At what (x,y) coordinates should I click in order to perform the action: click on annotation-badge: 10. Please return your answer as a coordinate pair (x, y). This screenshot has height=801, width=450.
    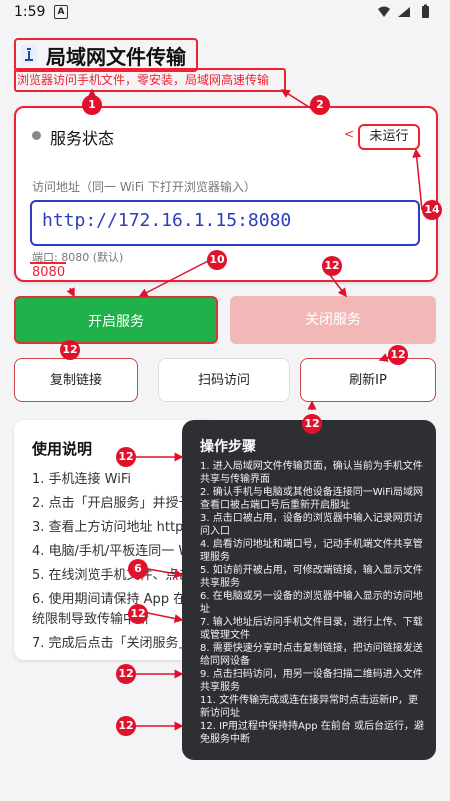
    Looking at the image, I should click on (217, 260).